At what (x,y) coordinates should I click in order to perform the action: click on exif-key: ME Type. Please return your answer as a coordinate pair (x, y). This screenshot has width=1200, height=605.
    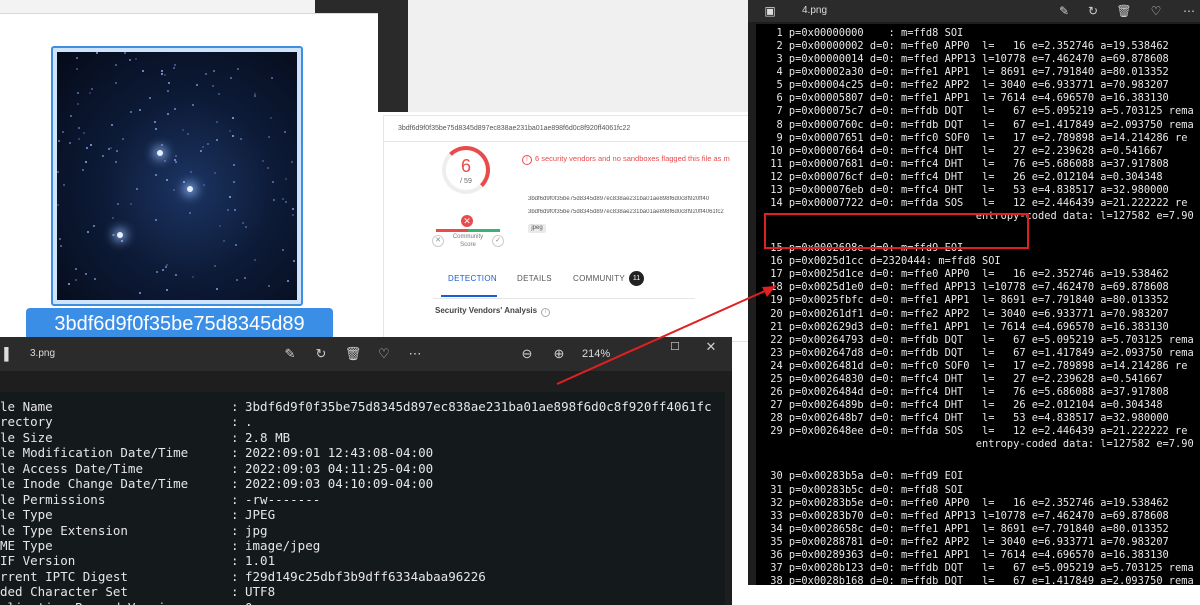
    Looking at the image, I should click on (26, 545).